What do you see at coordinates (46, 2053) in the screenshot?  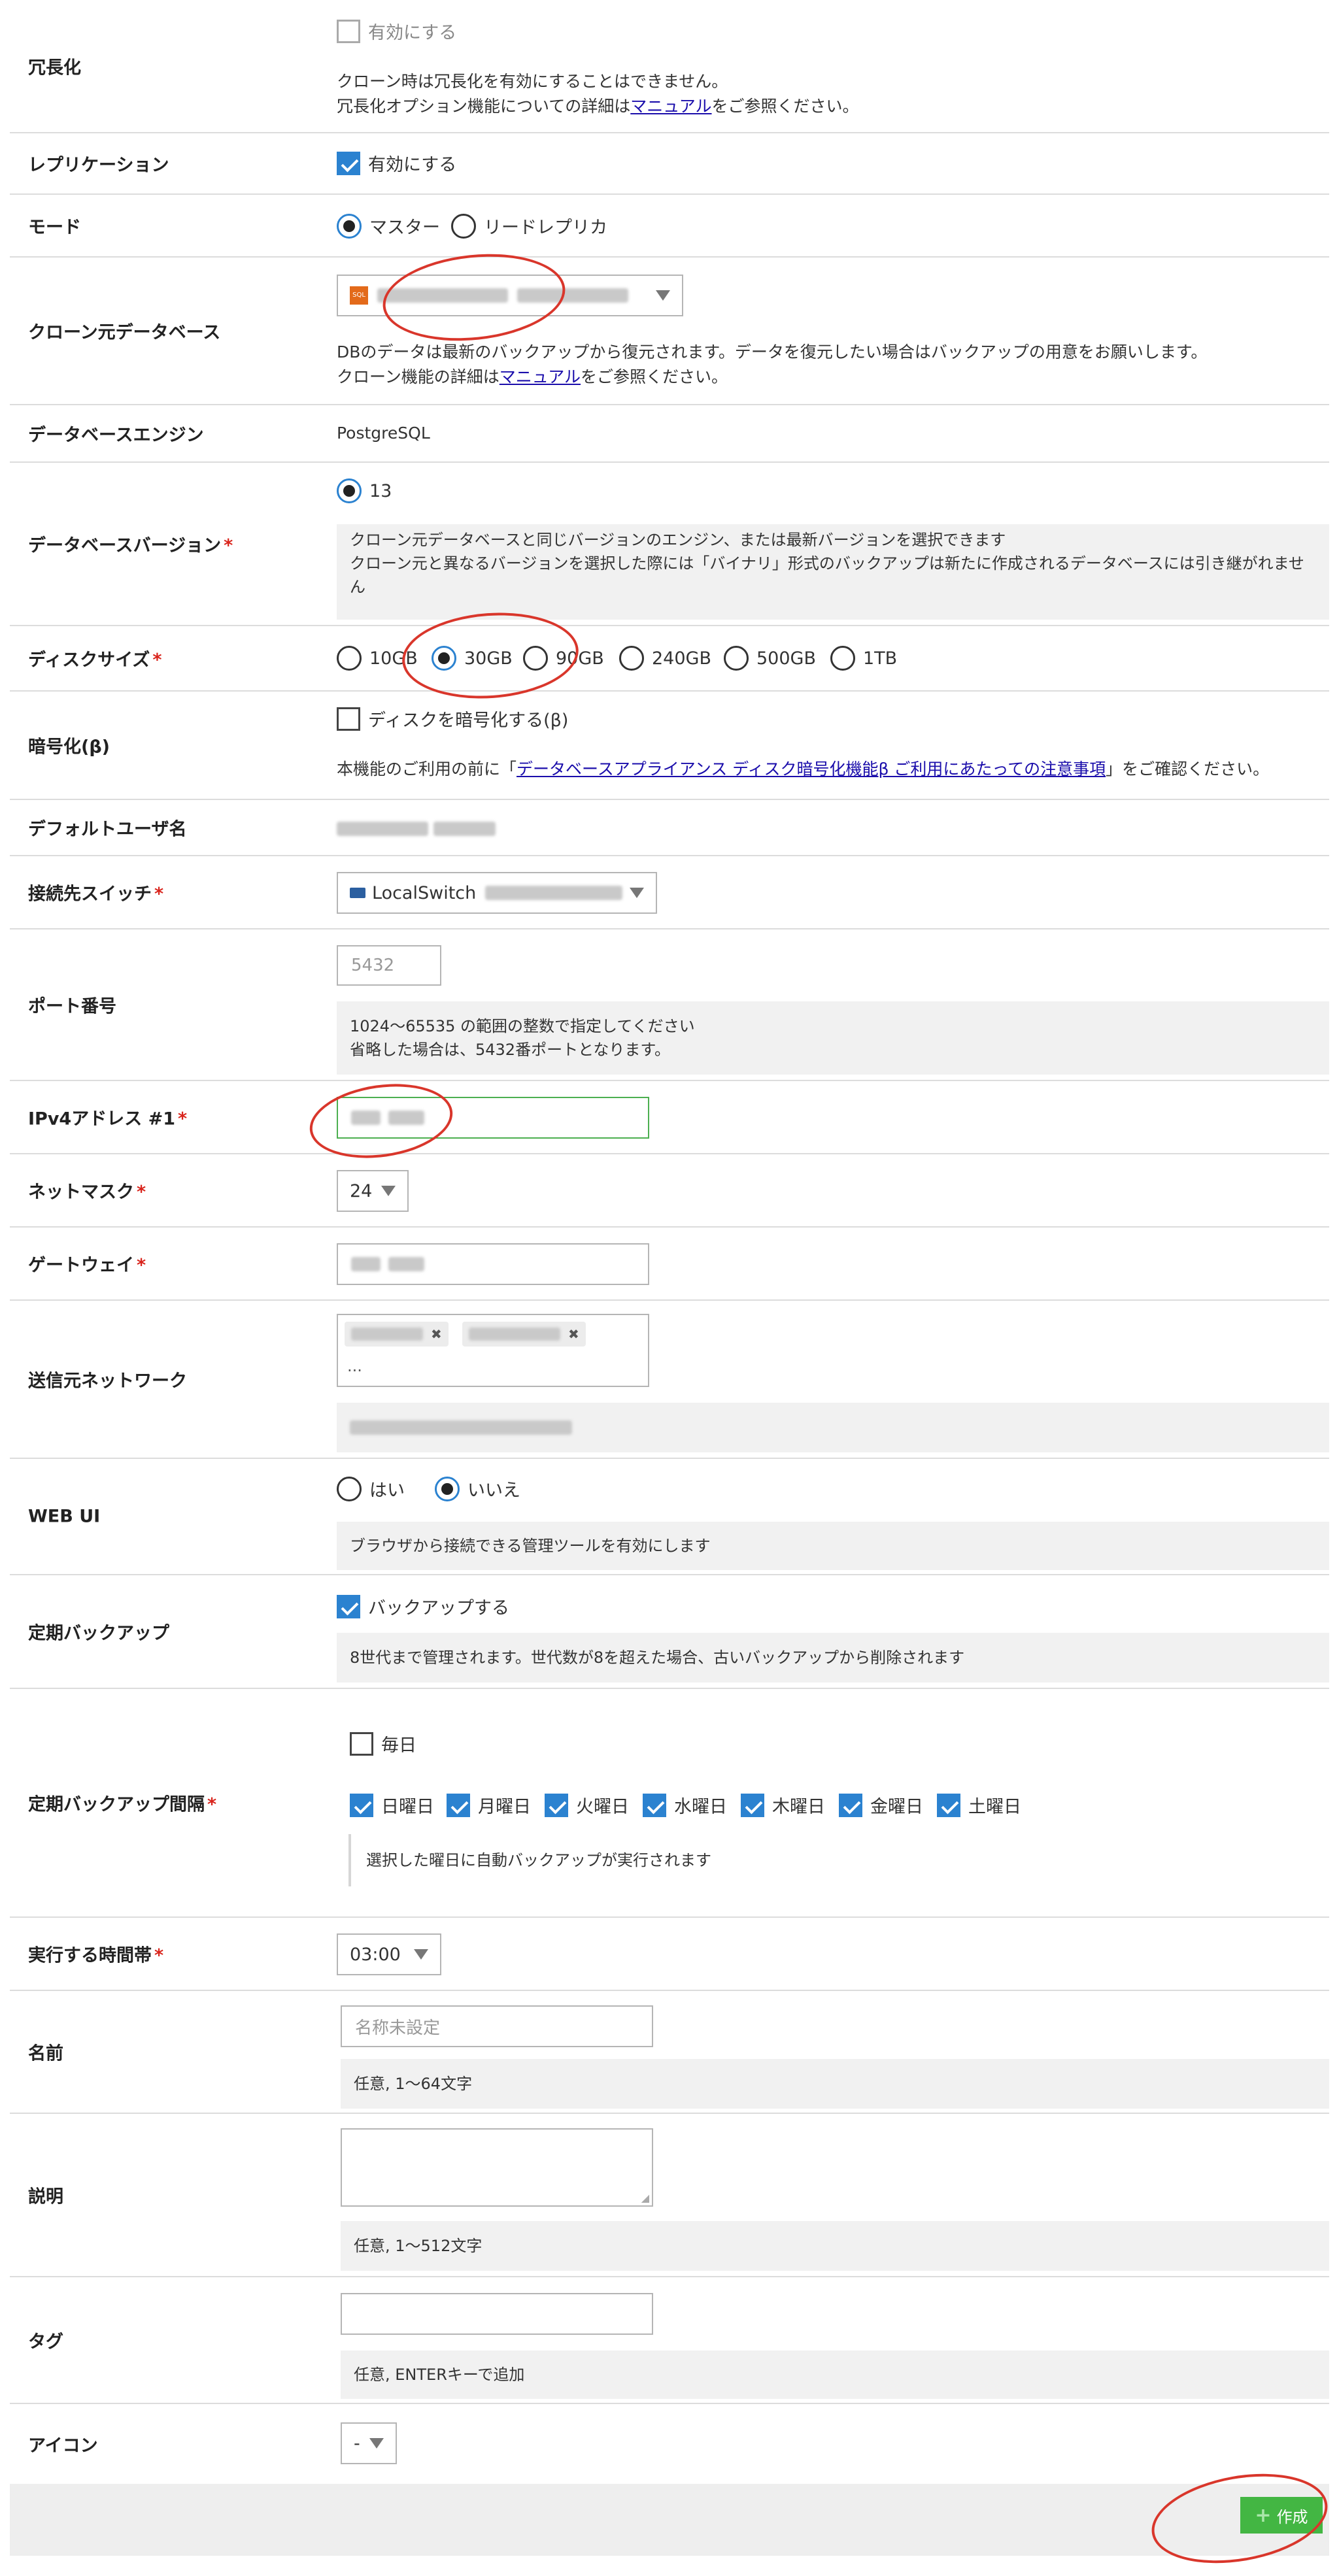 I see `name-label: 名前` at bounding box center [46, 2053].